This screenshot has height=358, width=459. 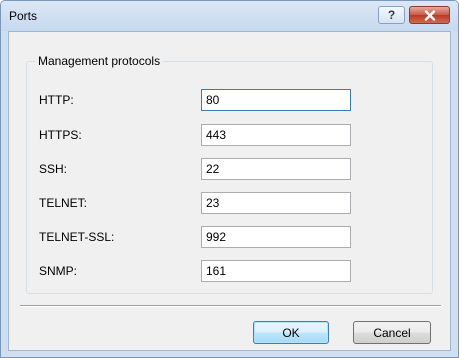 What do you see at coordinates (53, 169) in the screenshot?
I see `ssh-label: SSH:` at bounding box center [53, 169].